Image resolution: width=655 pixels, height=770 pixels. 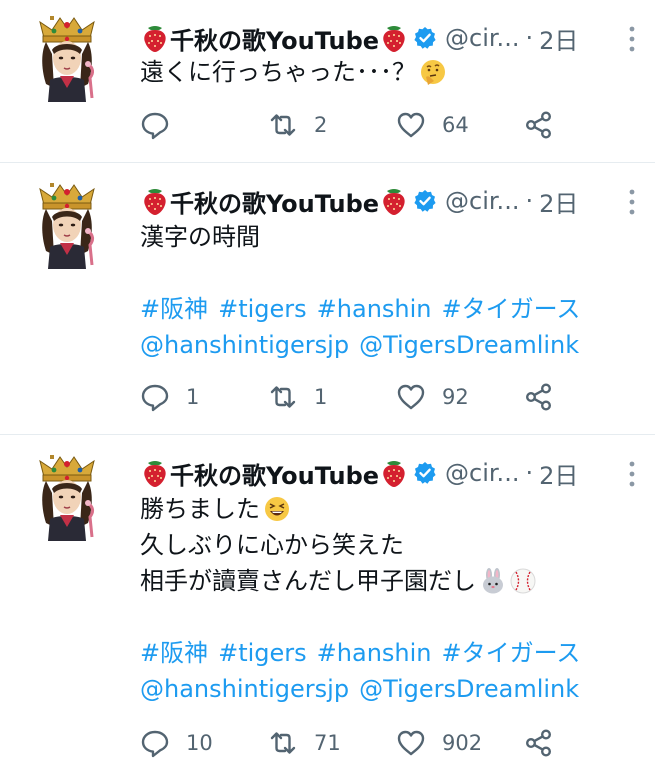 What do you see at coordinates (439, 743) in the screenshot?
I see `like-button: 902` at bounding box center [439, 743].